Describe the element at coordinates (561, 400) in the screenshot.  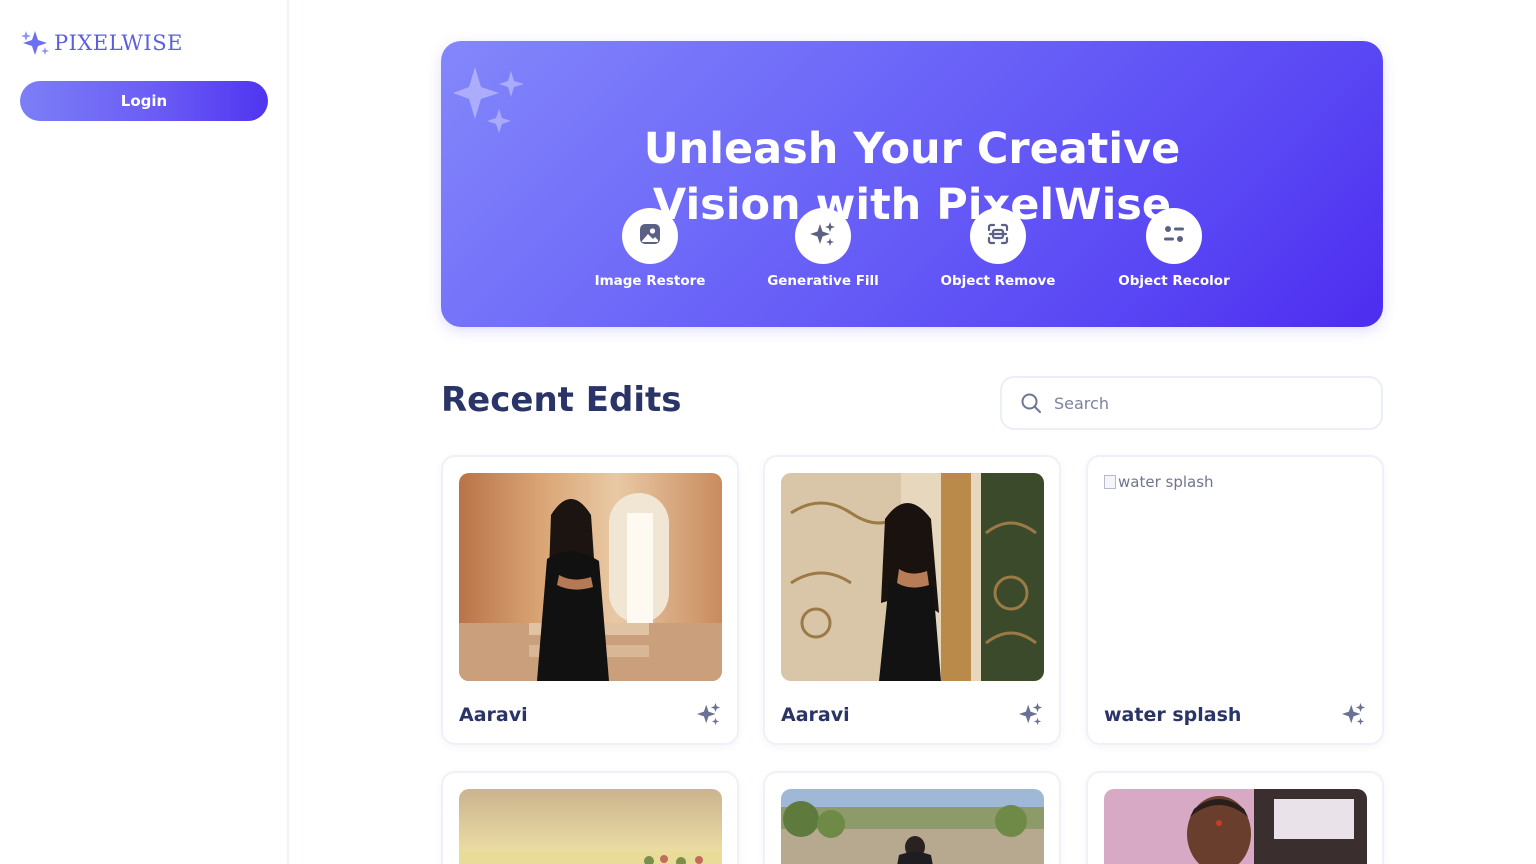
I see `recent-edits-title: Recent Edits` at that location.